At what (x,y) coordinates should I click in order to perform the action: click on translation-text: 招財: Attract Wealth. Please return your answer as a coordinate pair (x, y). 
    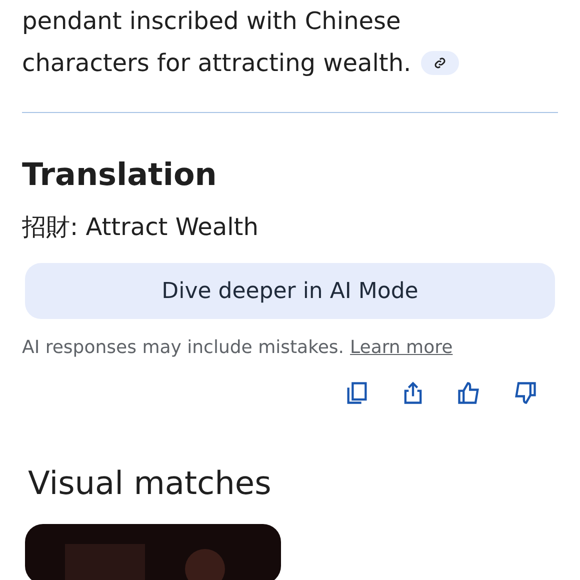
    Looking at the image, I should click on (141, 227).